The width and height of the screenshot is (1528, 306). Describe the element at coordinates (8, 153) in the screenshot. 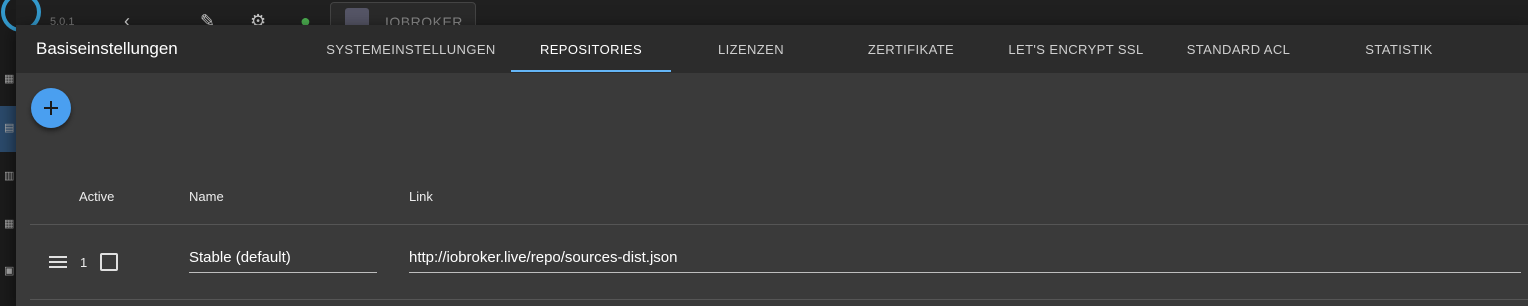

I see `background-sidebar` at that location.